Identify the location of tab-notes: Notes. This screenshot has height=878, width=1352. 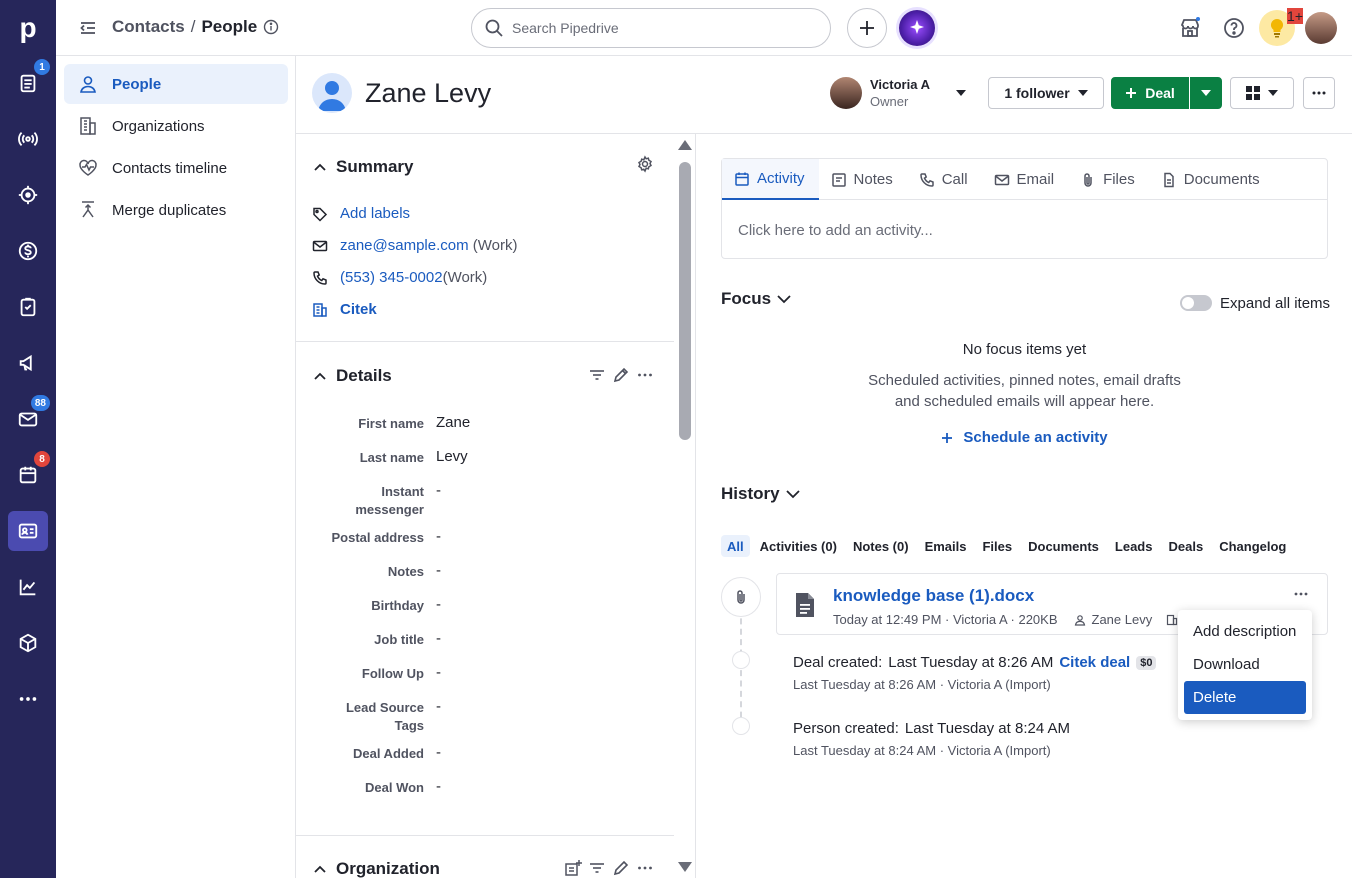
(863, 179).